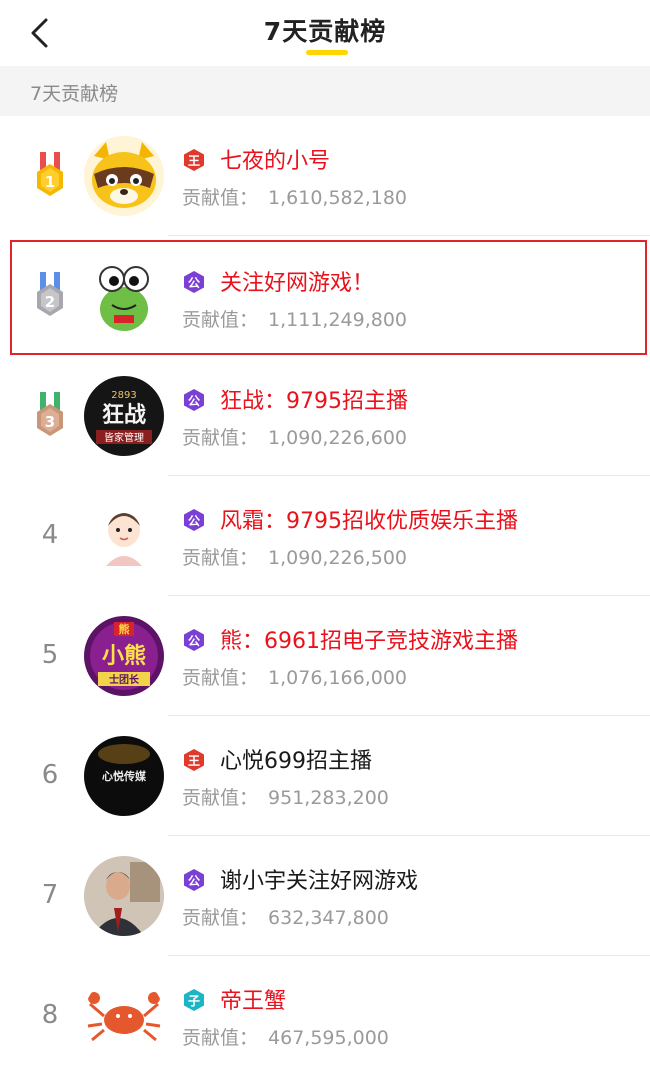 Image resolution: width=650 pixels, height=1066 pixels. I want to click on avatar: 熊 小熊 士团长, so click(124, 656).